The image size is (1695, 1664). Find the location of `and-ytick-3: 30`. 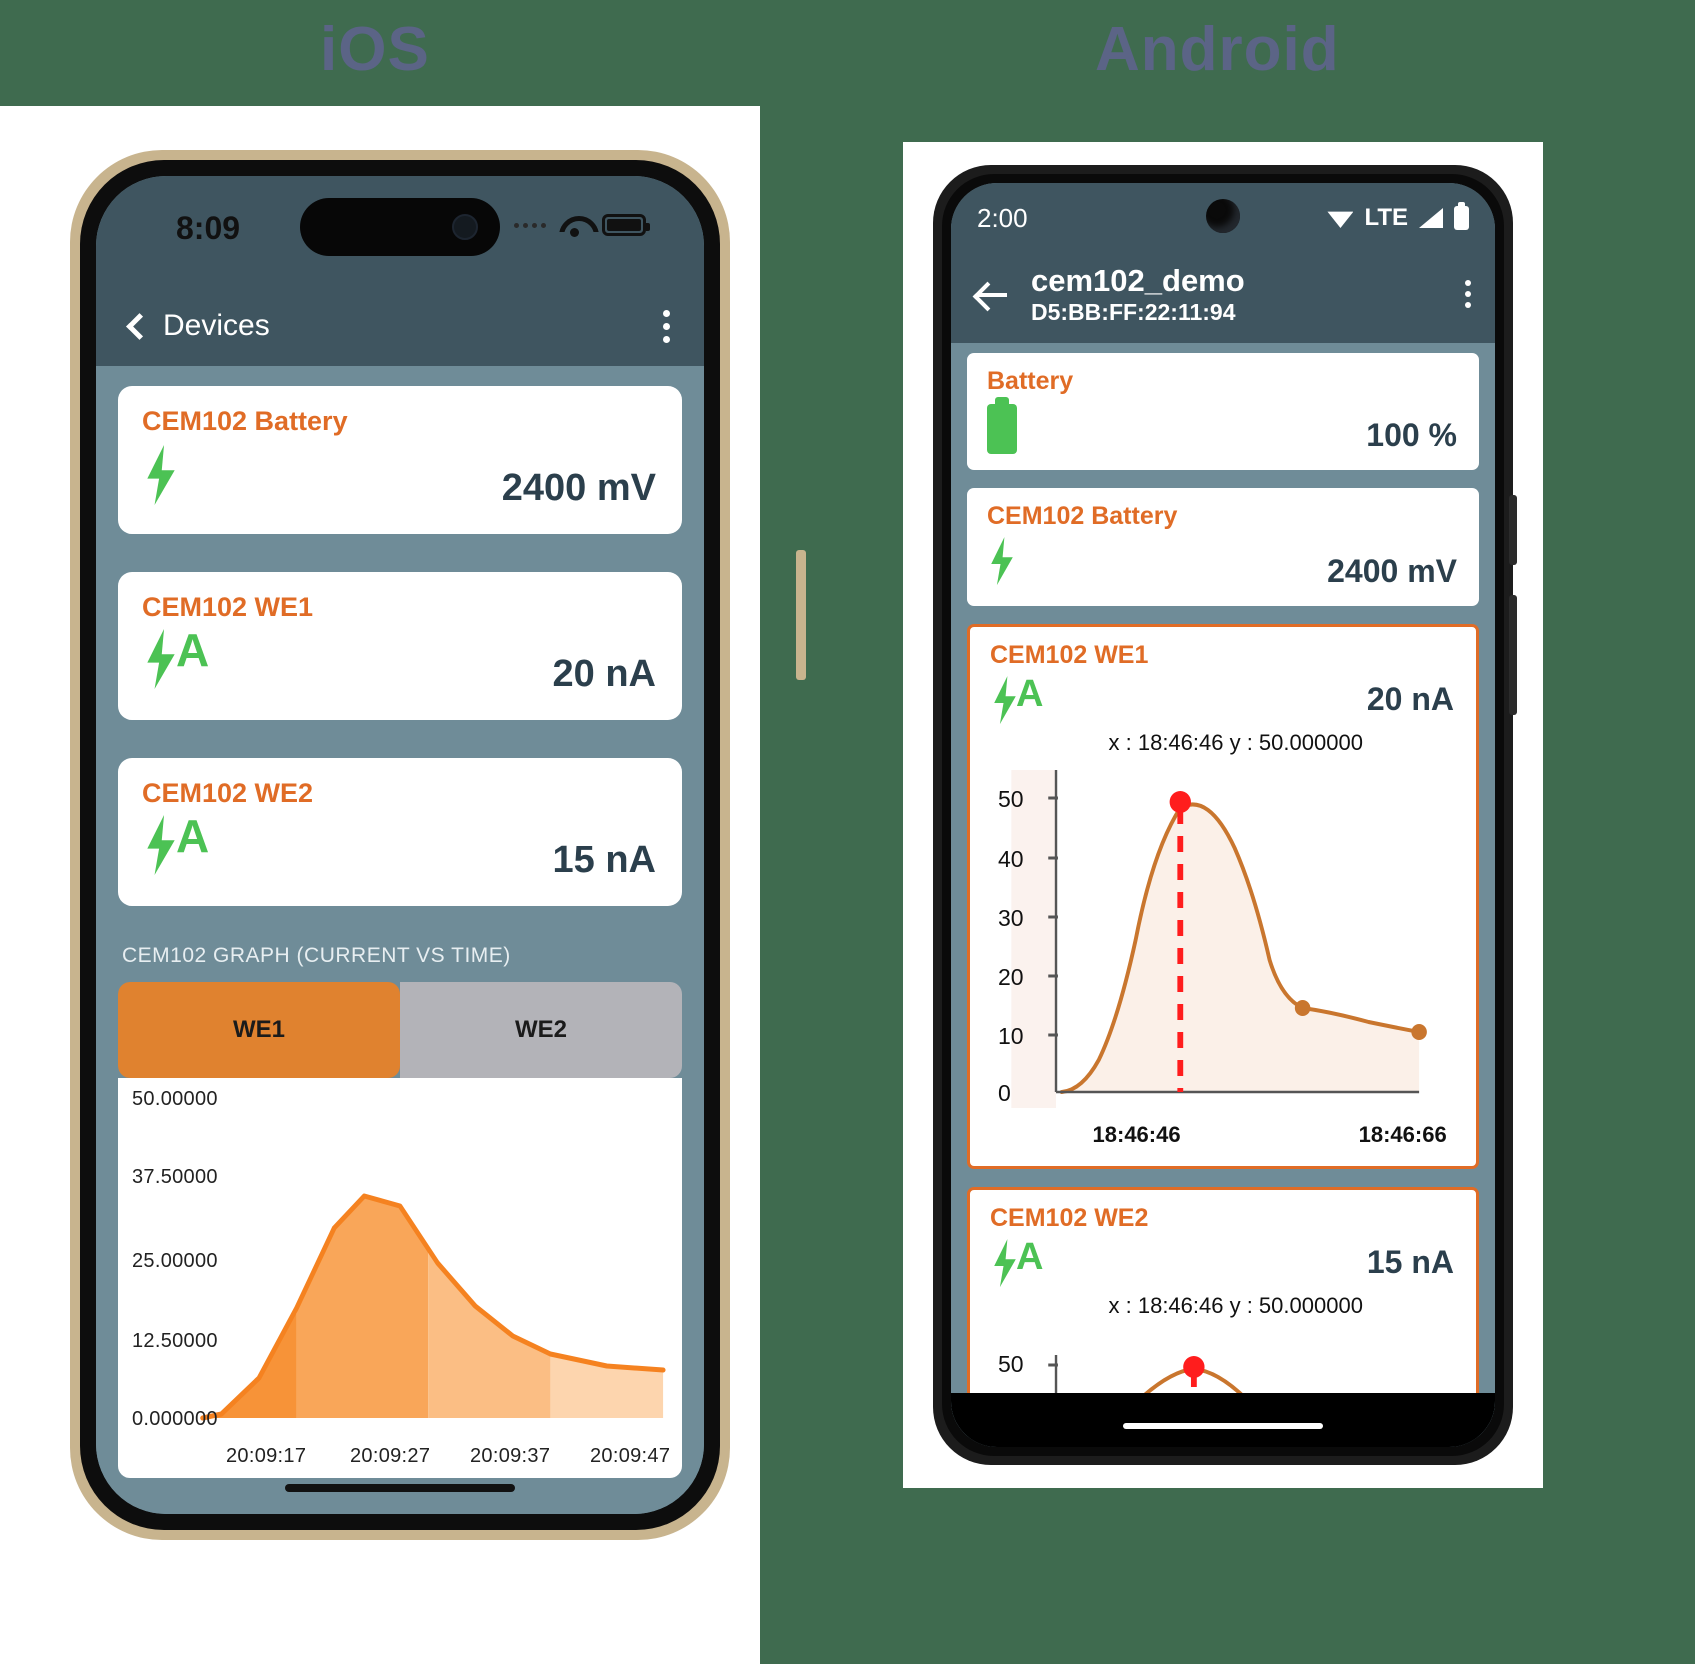

and-ytick-3: 30 is located at coordinates (1011, 918).